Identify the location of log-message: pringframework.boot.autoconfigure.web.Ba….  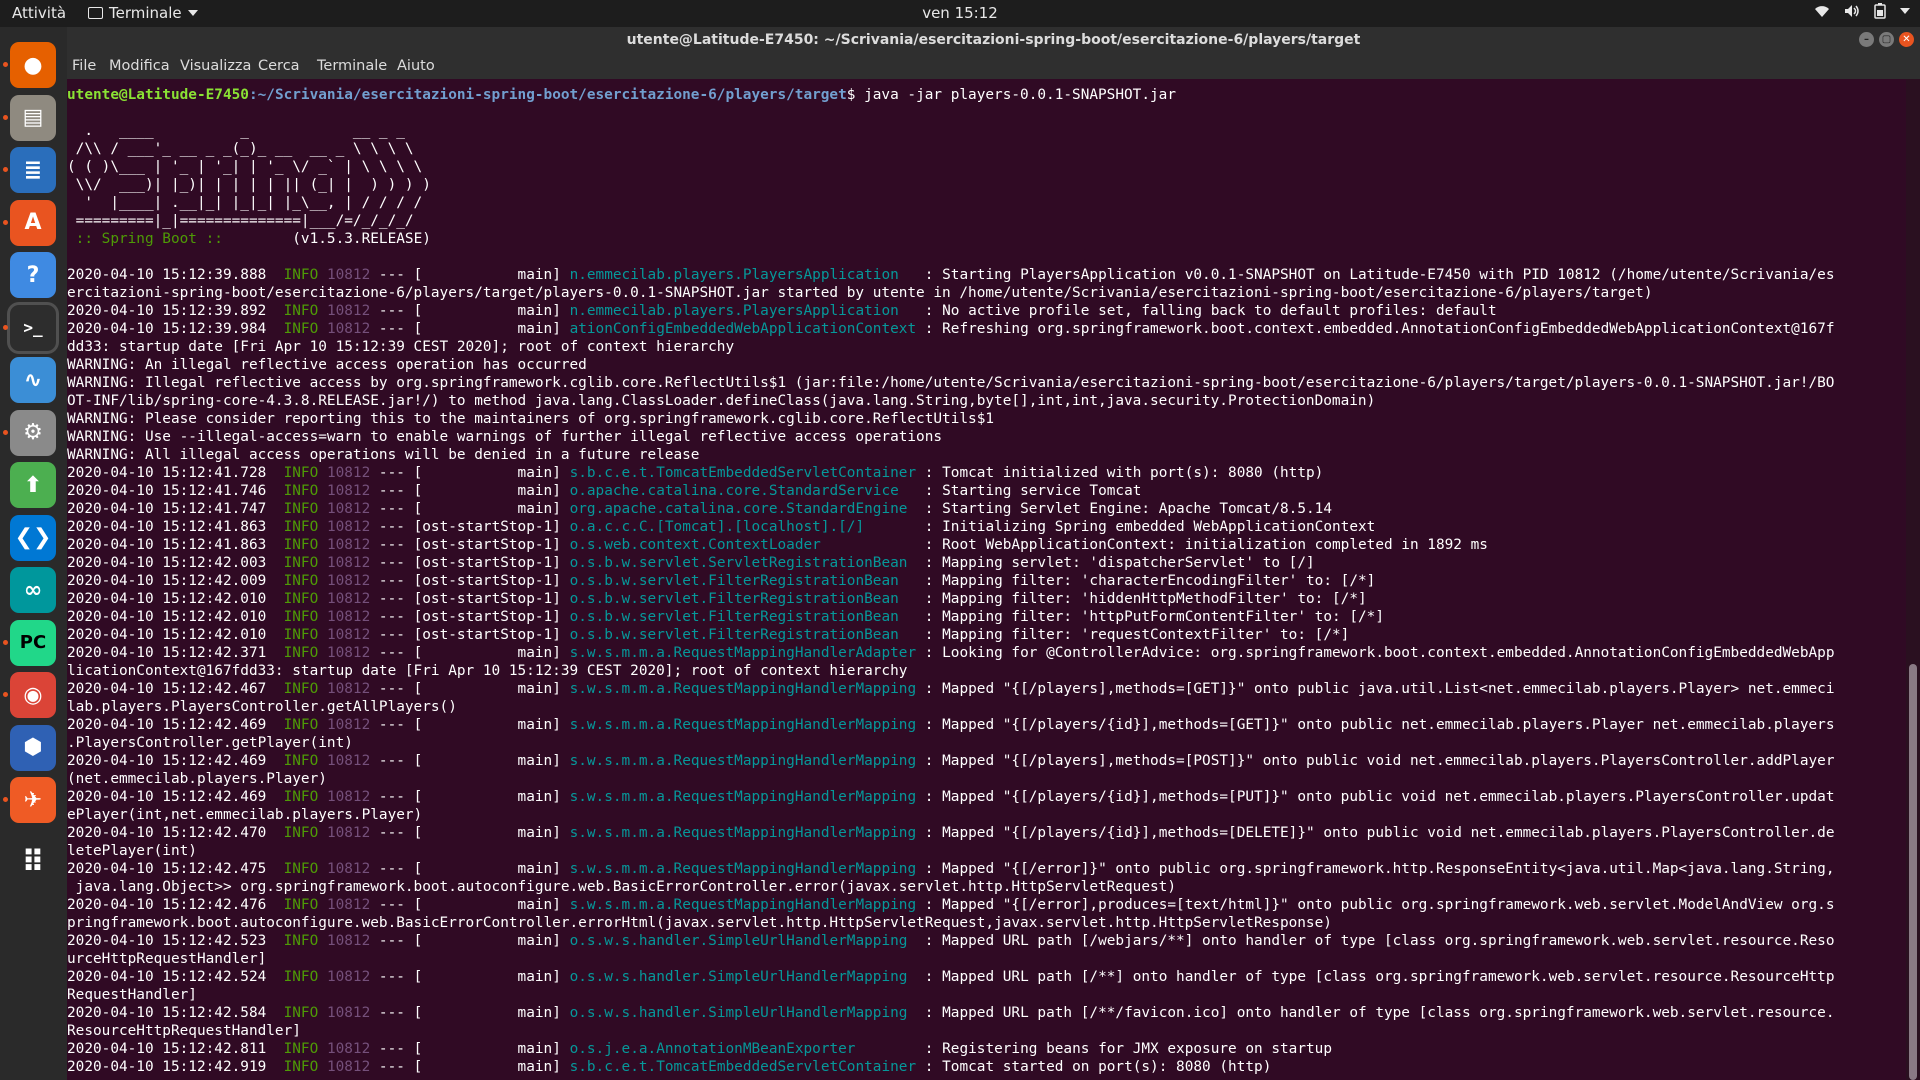
(699, 923).